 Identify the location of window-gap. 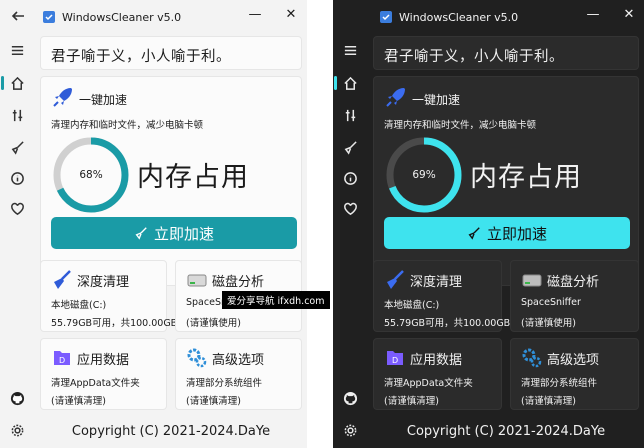
(320, 224).